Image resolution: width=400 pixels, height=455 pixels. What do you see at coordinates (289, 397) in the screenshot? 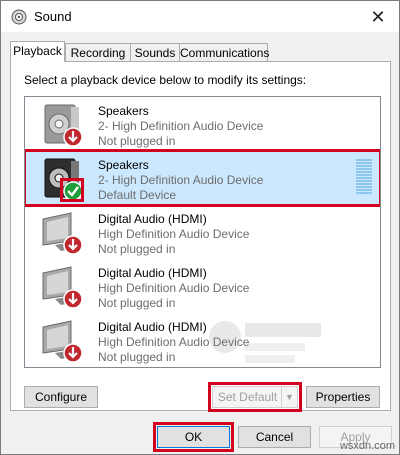
I see `dropdown-arrow-icon: ▼` at bounding box center [289, 397].